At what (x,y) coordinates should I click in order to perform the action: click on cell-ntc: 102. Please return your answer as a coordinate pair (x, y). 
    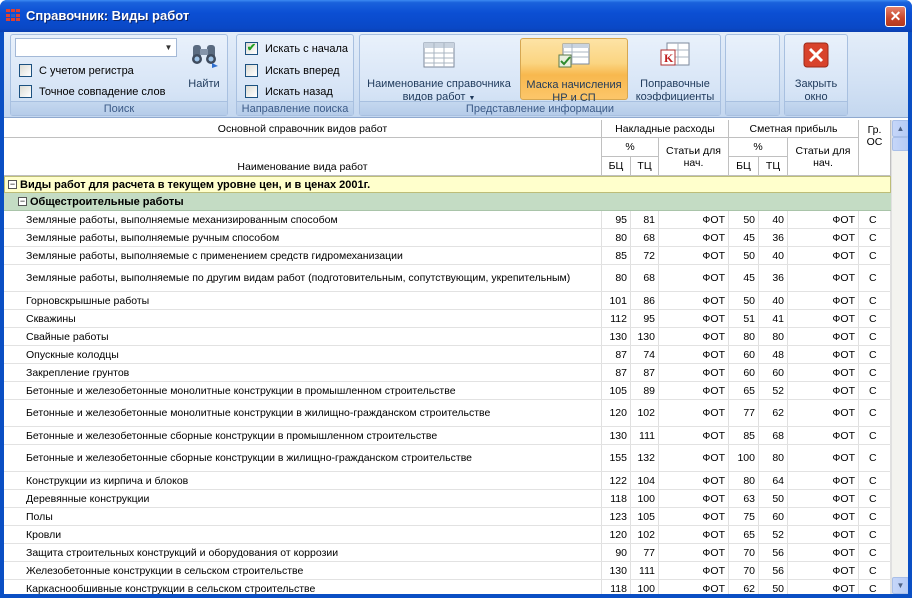
    Looking at the image, I should click on (645, 413).